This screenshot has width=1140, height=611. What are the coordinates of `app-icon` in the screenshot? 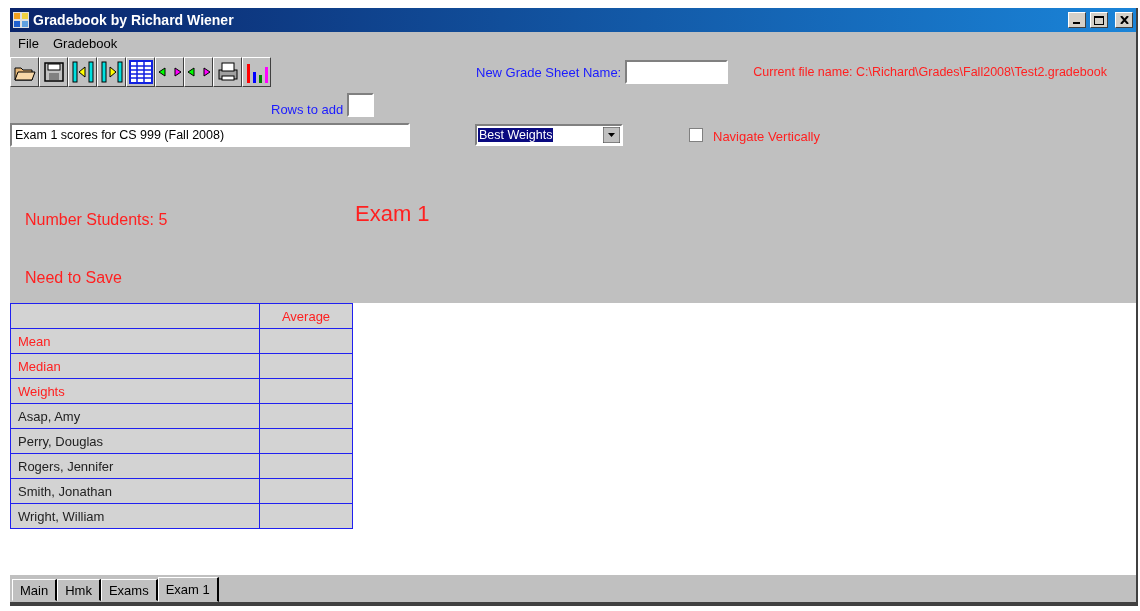 It's located at (21, 20).